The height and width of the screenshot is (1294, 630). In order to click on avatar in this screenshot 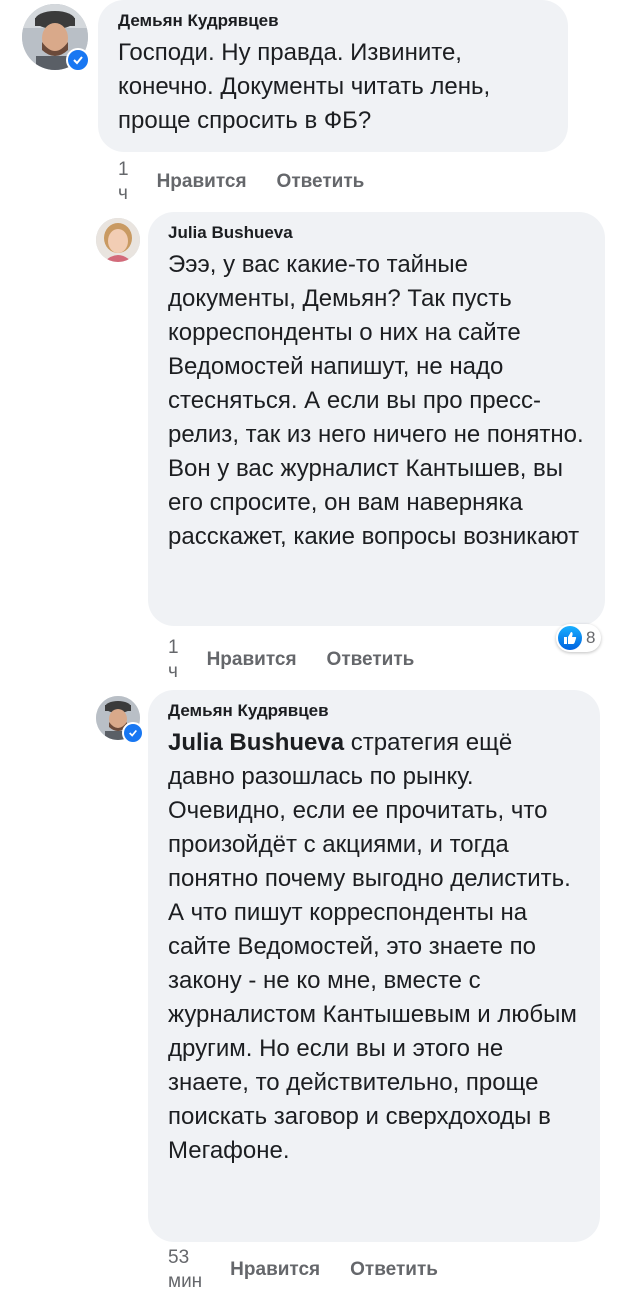, I will do `click(118, 240)`.